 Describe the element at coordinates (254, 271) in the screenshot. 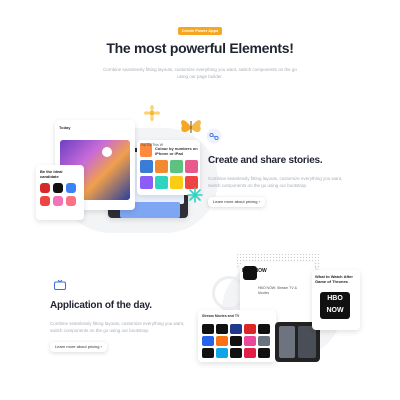

I see `hbo-logo-text: HBO NOW` at that location.